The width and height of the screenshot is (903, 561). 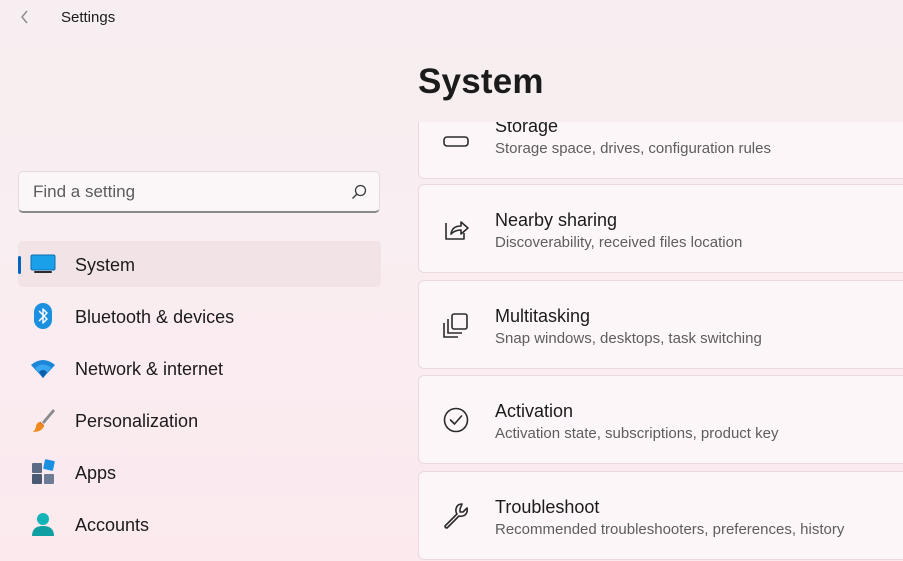 What do you see at coordinates (43, 264) in the screenshot?
I see `system-icon` at bounding box center [43, 264].